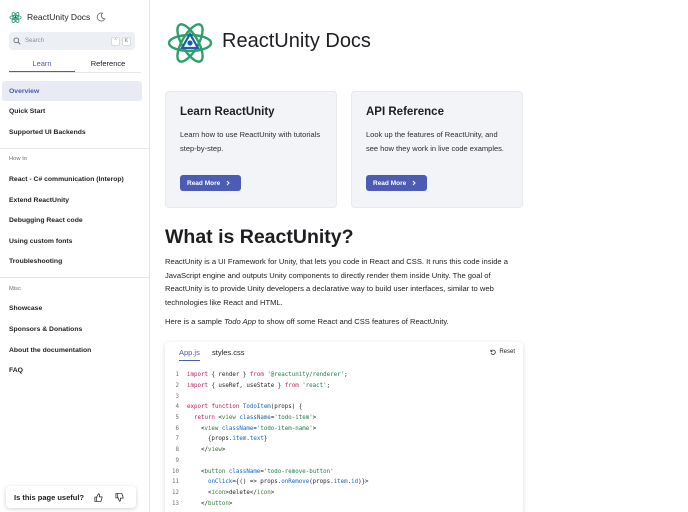  What do you see at coordinates (228, 354) in the screenshot?
I see `tab-styles-css: styles.css` at bounding box center [228, 354].